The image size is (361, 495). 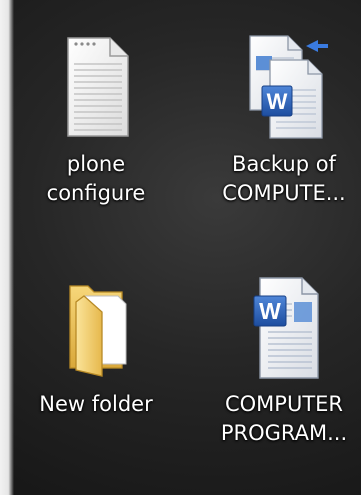 I want to click on folder-icon, so click(x=98, y=331).